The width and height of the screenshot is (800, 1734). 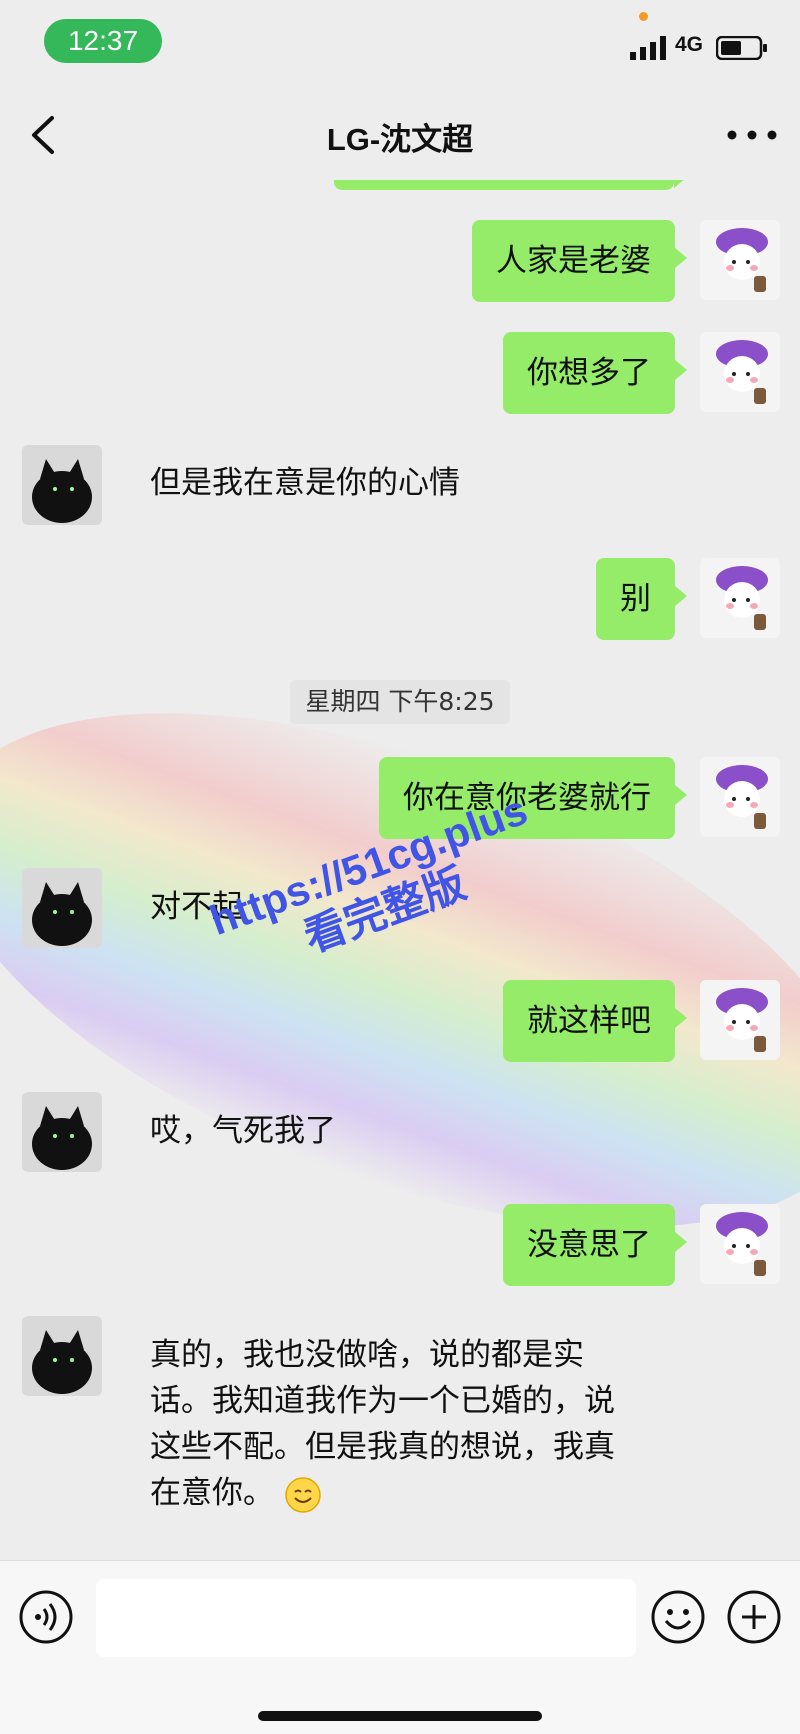 What do you see at coordinates (317, 483) in the screenshot?
I see `incoming-message-bubble: 但是我在意是你的心情` at bounding box center [317, 483].